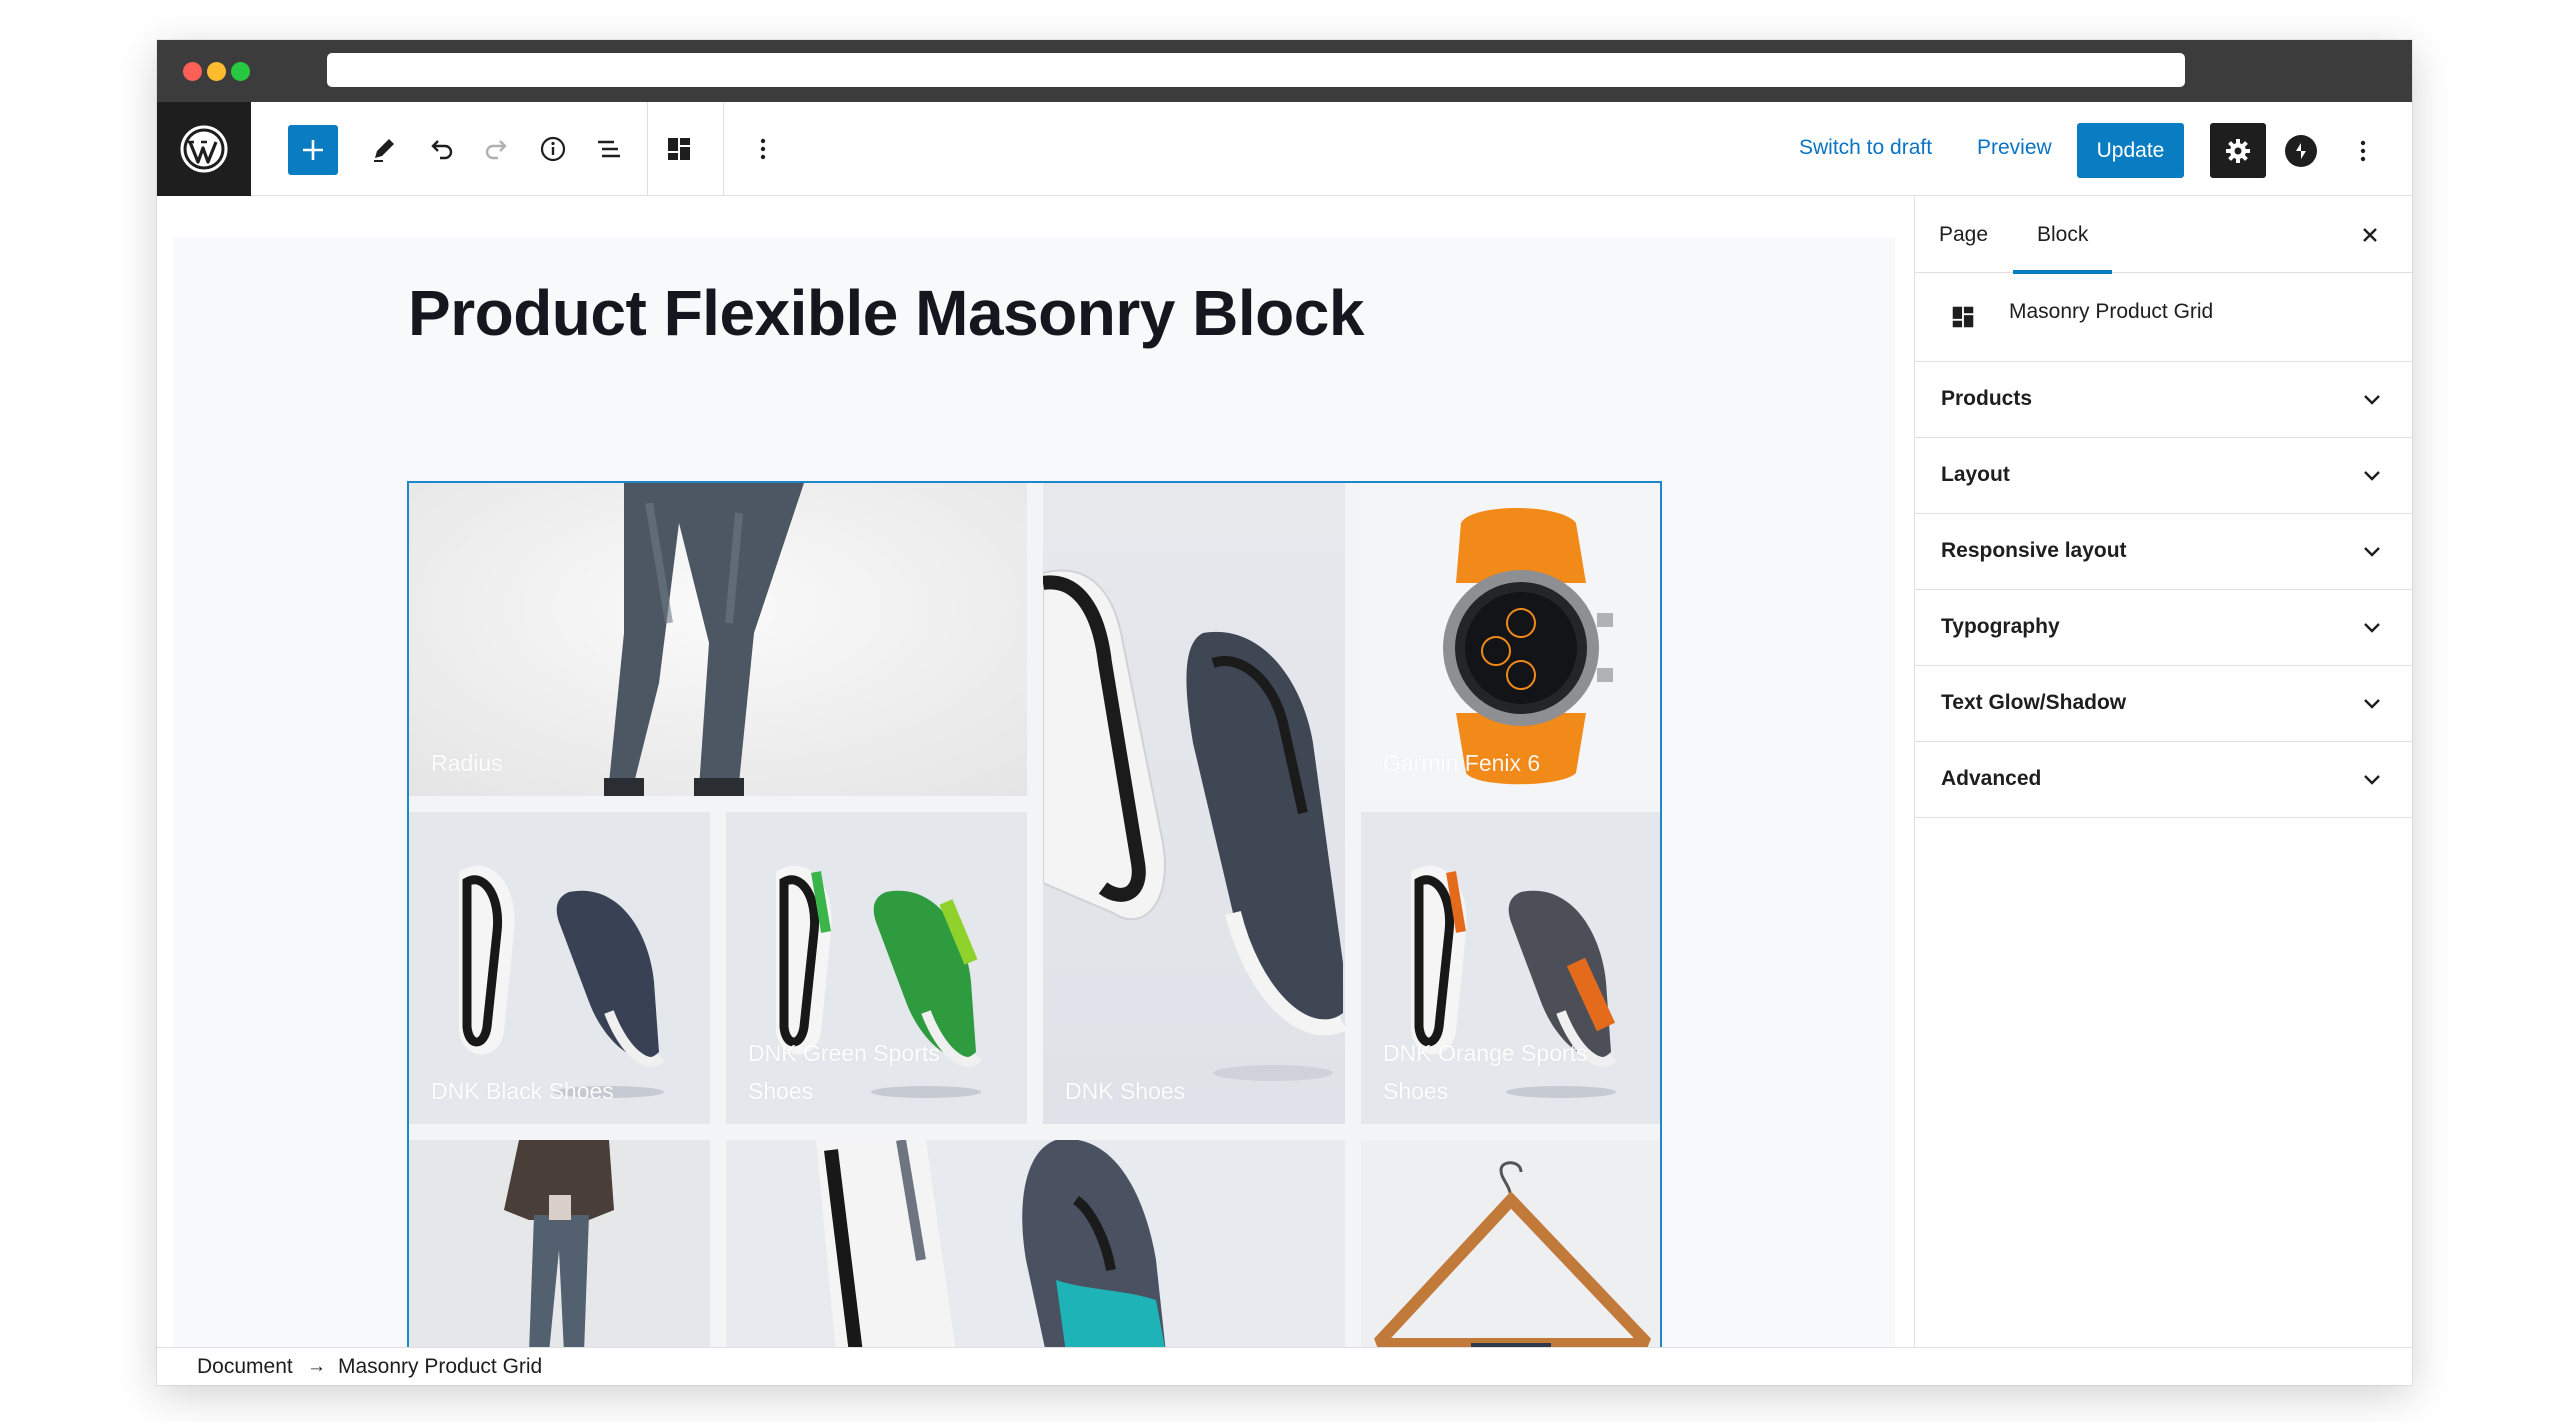 The height and width of the screenshot is (1422, 2560). I want to click on address-bar, so click(1256, 70).